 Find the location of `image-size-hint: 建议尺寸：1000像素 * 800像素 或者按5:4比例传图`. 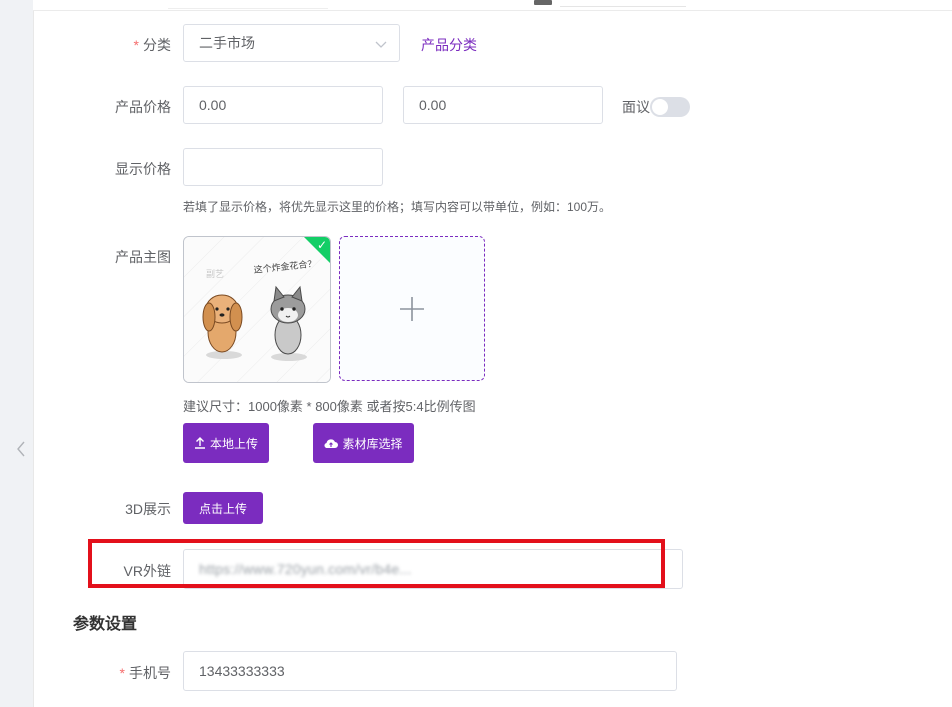

image-size-hint: 建议尺寸：1000像素 * 800像素 或者按5:4比例传图 is located at coordinates (329, 406).